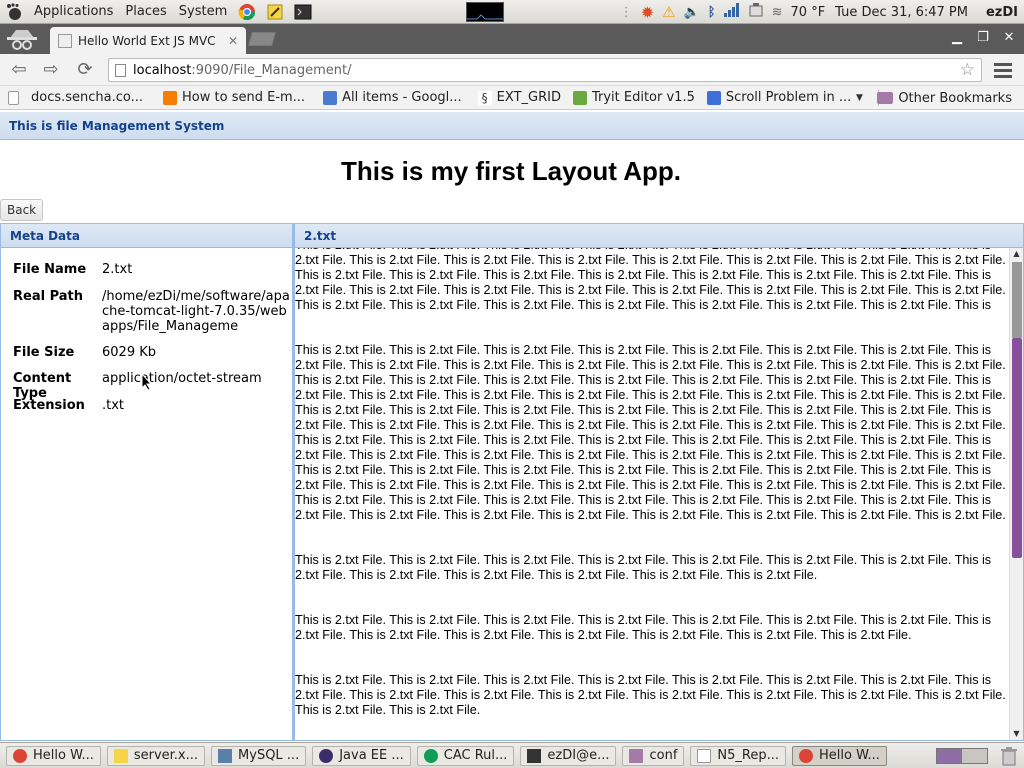  What do you see at coordinates (85, 70) in the screenshot?
I see `reload-icon: ⟳` at bounding box center [85, 70].